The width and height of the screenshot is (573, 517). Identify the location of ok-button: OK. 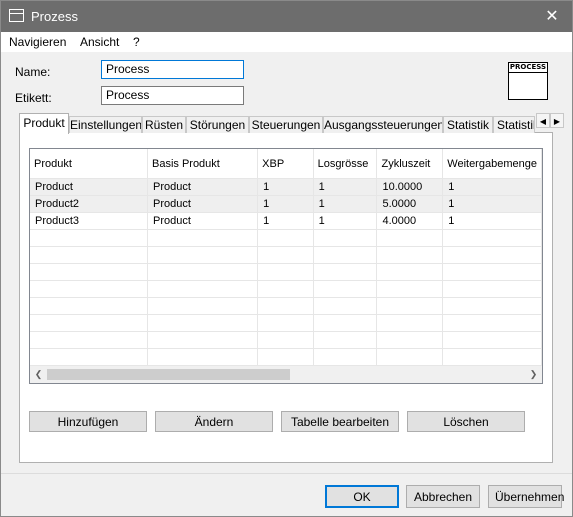
(362, 496).